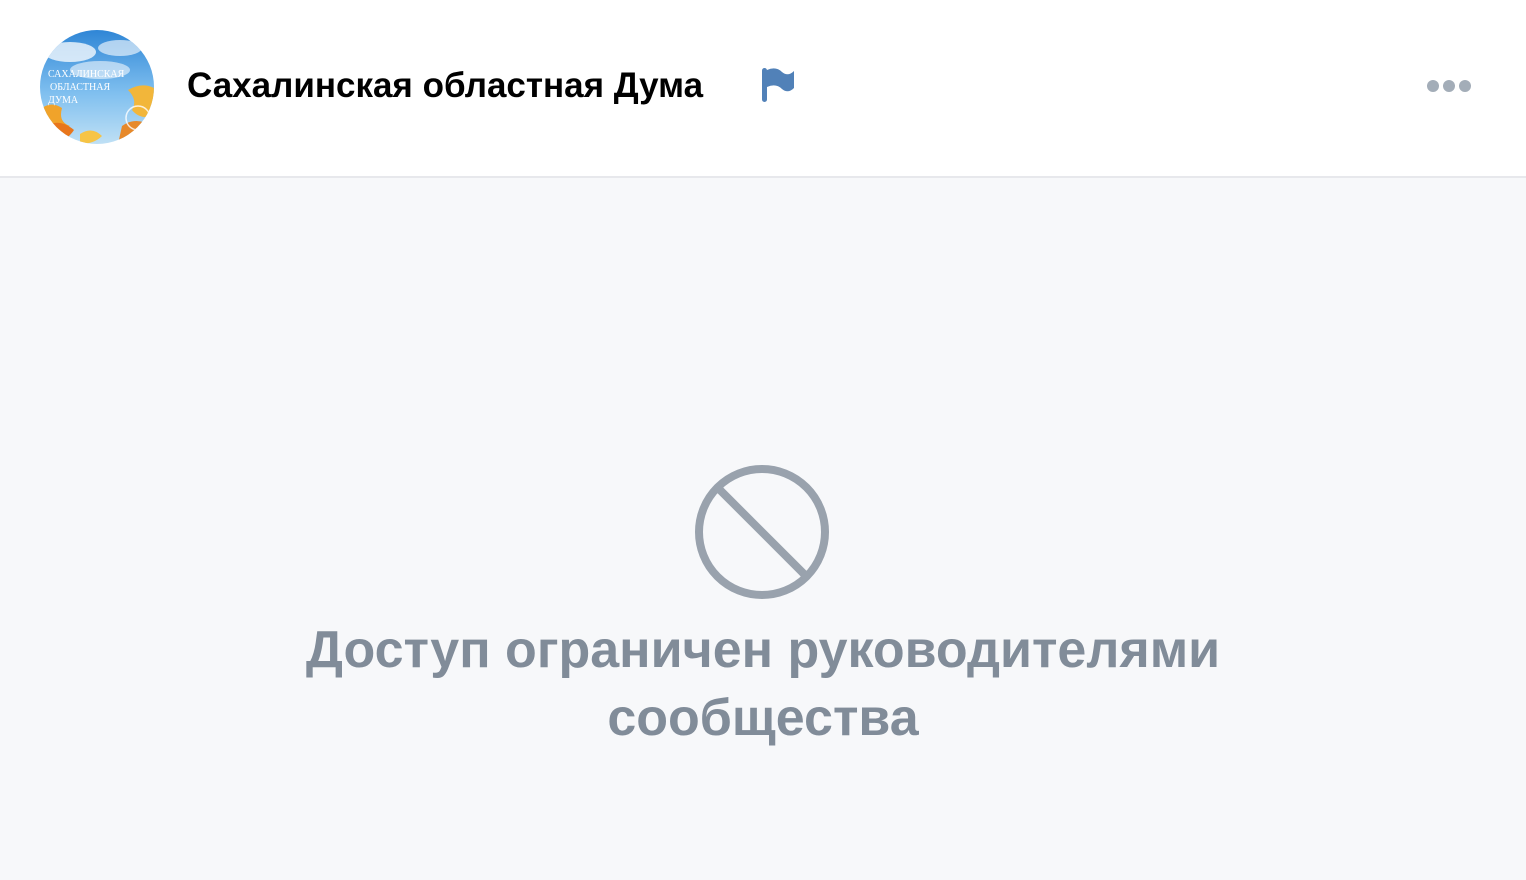 Image resolution: width=1526 pixels, height=880 pixels. I want to click on group-avatar: САХАЛИНСКАЯ ОБЛАСТНАЯ ДУМА, so click(97, 87).